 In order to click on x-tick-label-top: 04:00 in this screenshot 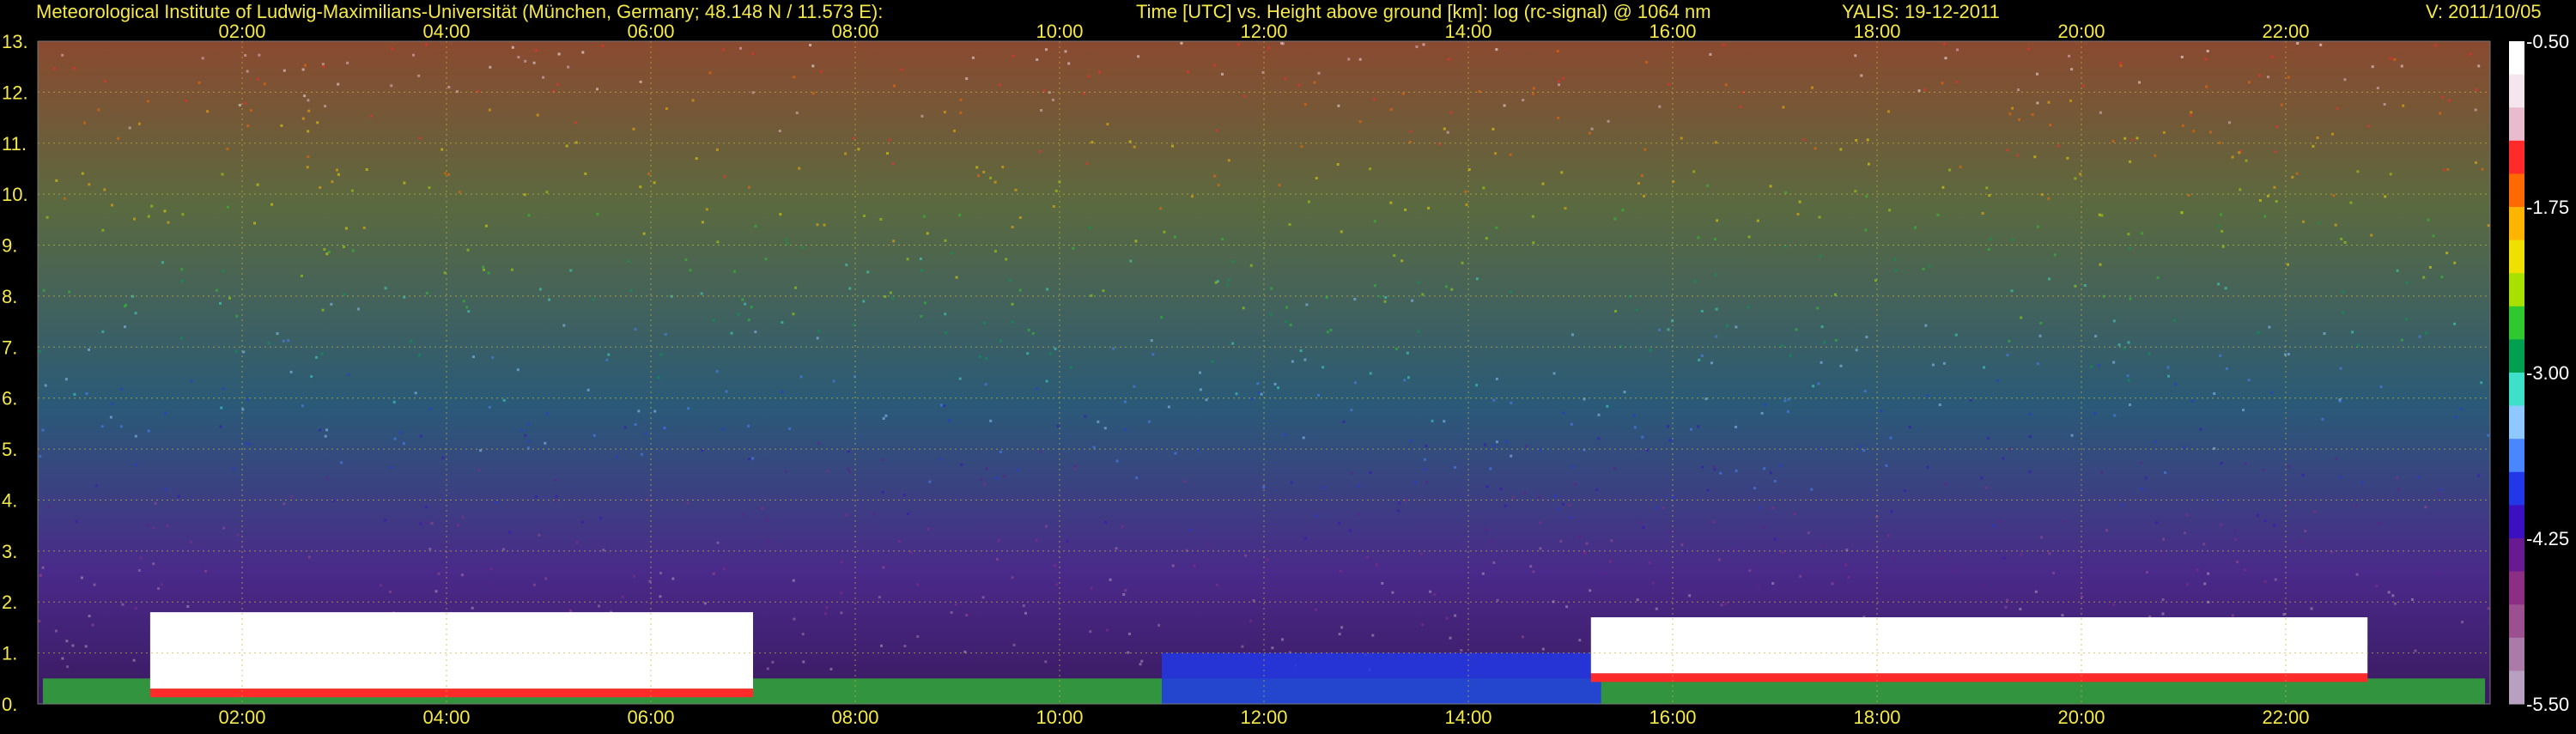, I will do `click(446, 32)`.